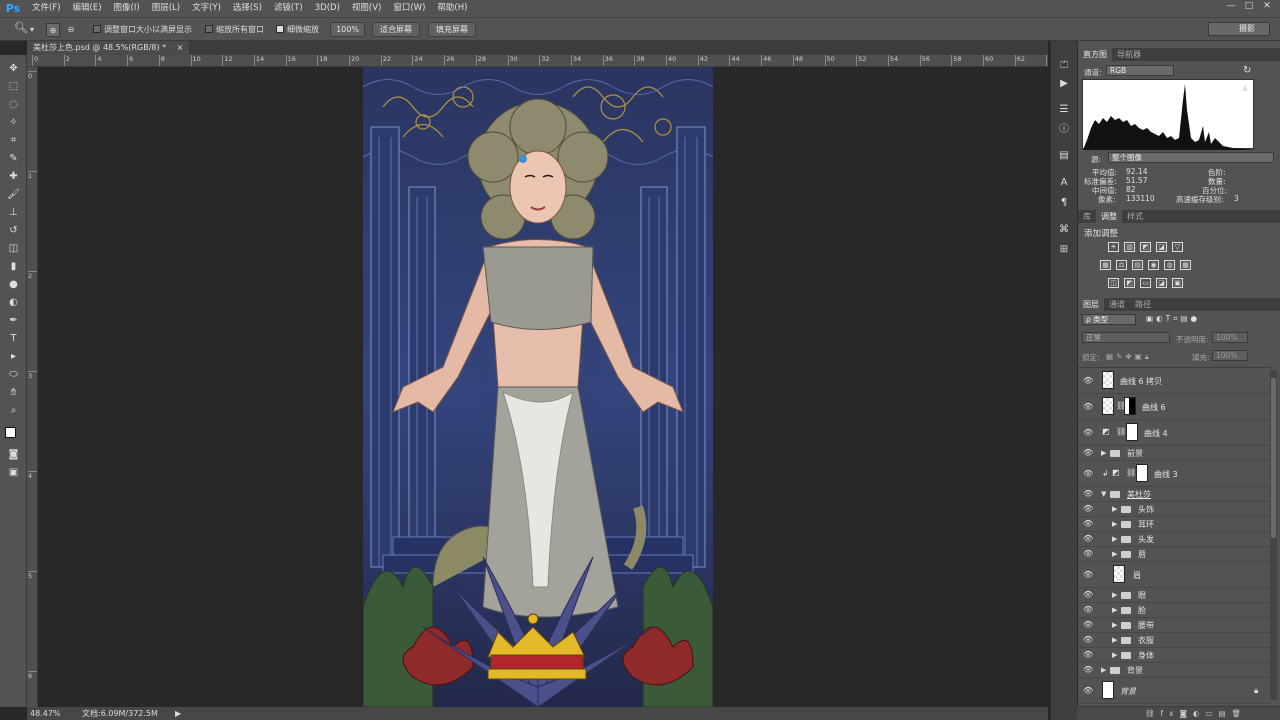 Image resolution: width=1280 pixels, height=720 pixels. What do you see at coordinates (234, 30) in the screenshot?
I see `zoom-all-option: 缩放所有窗口` at bounding box center [234, 30].